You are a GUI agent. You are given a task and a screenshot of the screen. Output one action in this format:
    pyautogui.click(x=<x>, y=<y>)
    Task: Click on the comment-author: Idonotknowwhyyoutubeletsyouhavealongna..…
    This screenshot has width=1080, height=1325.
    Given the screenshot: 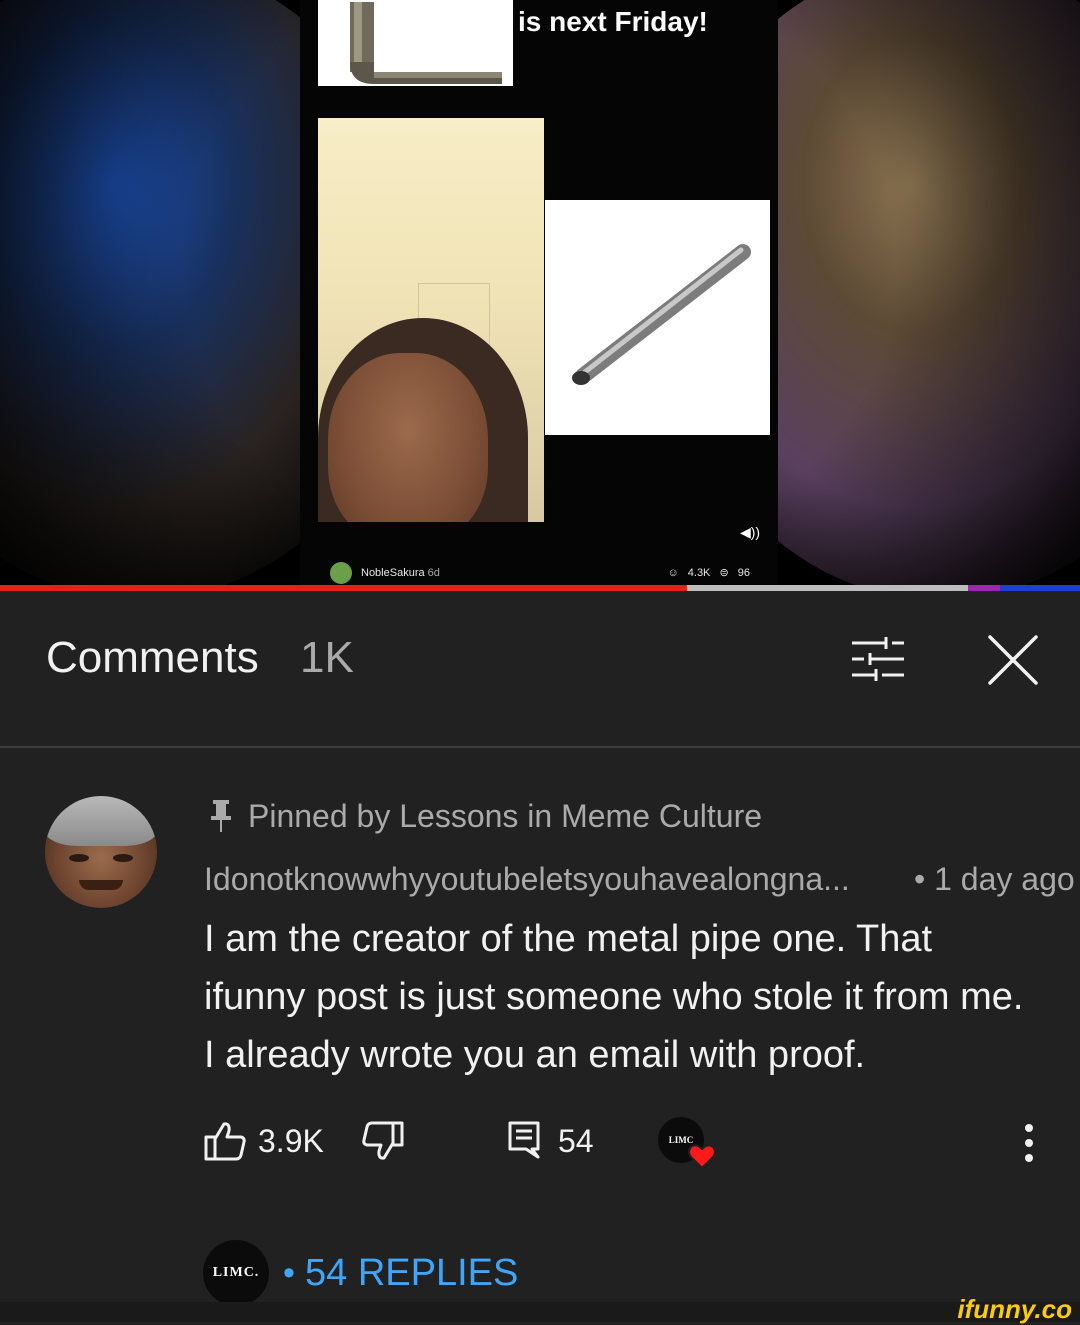 What is the action you would take?
    pyautogui.click(x=527, y=879)
    